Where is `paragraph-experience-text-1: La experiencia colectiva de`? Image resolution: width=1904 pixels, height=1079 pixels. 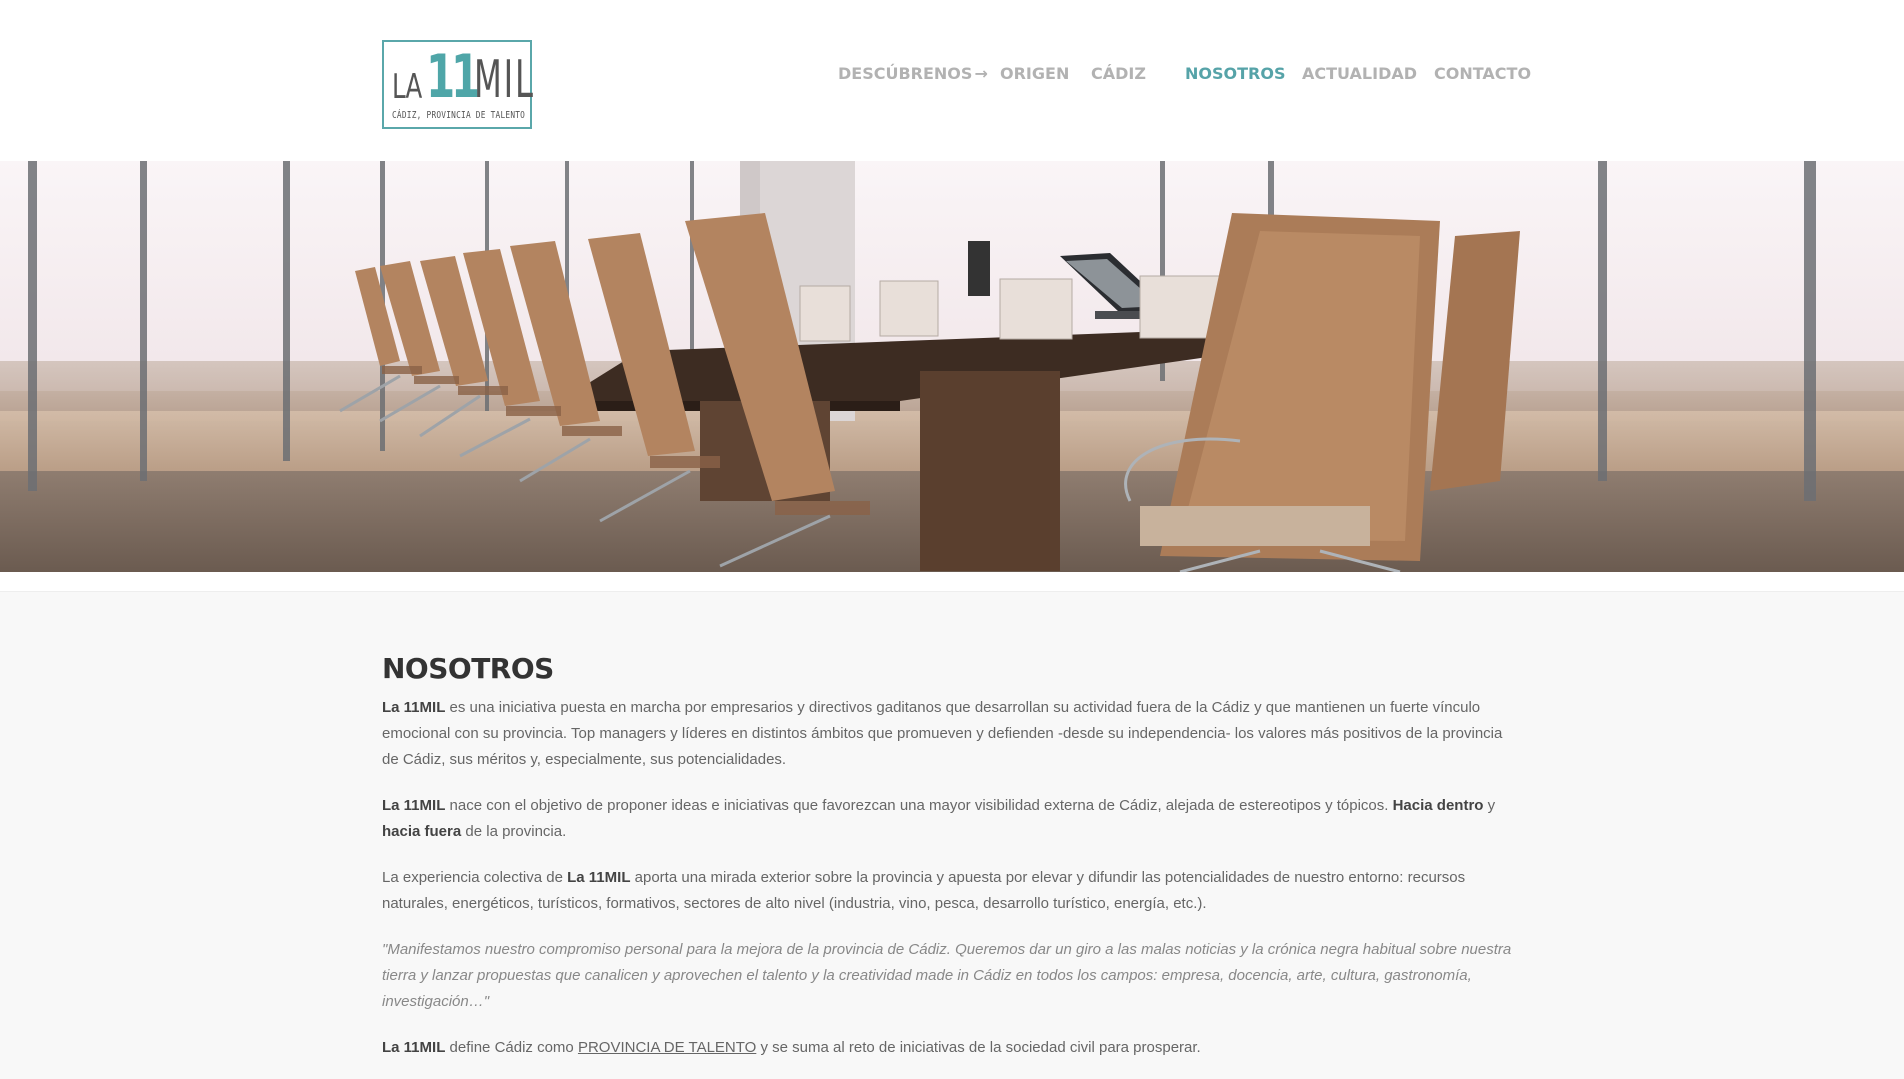
paragraph-experience-text-1: La experiencia colectiva de is located at coordinates (475, 877).